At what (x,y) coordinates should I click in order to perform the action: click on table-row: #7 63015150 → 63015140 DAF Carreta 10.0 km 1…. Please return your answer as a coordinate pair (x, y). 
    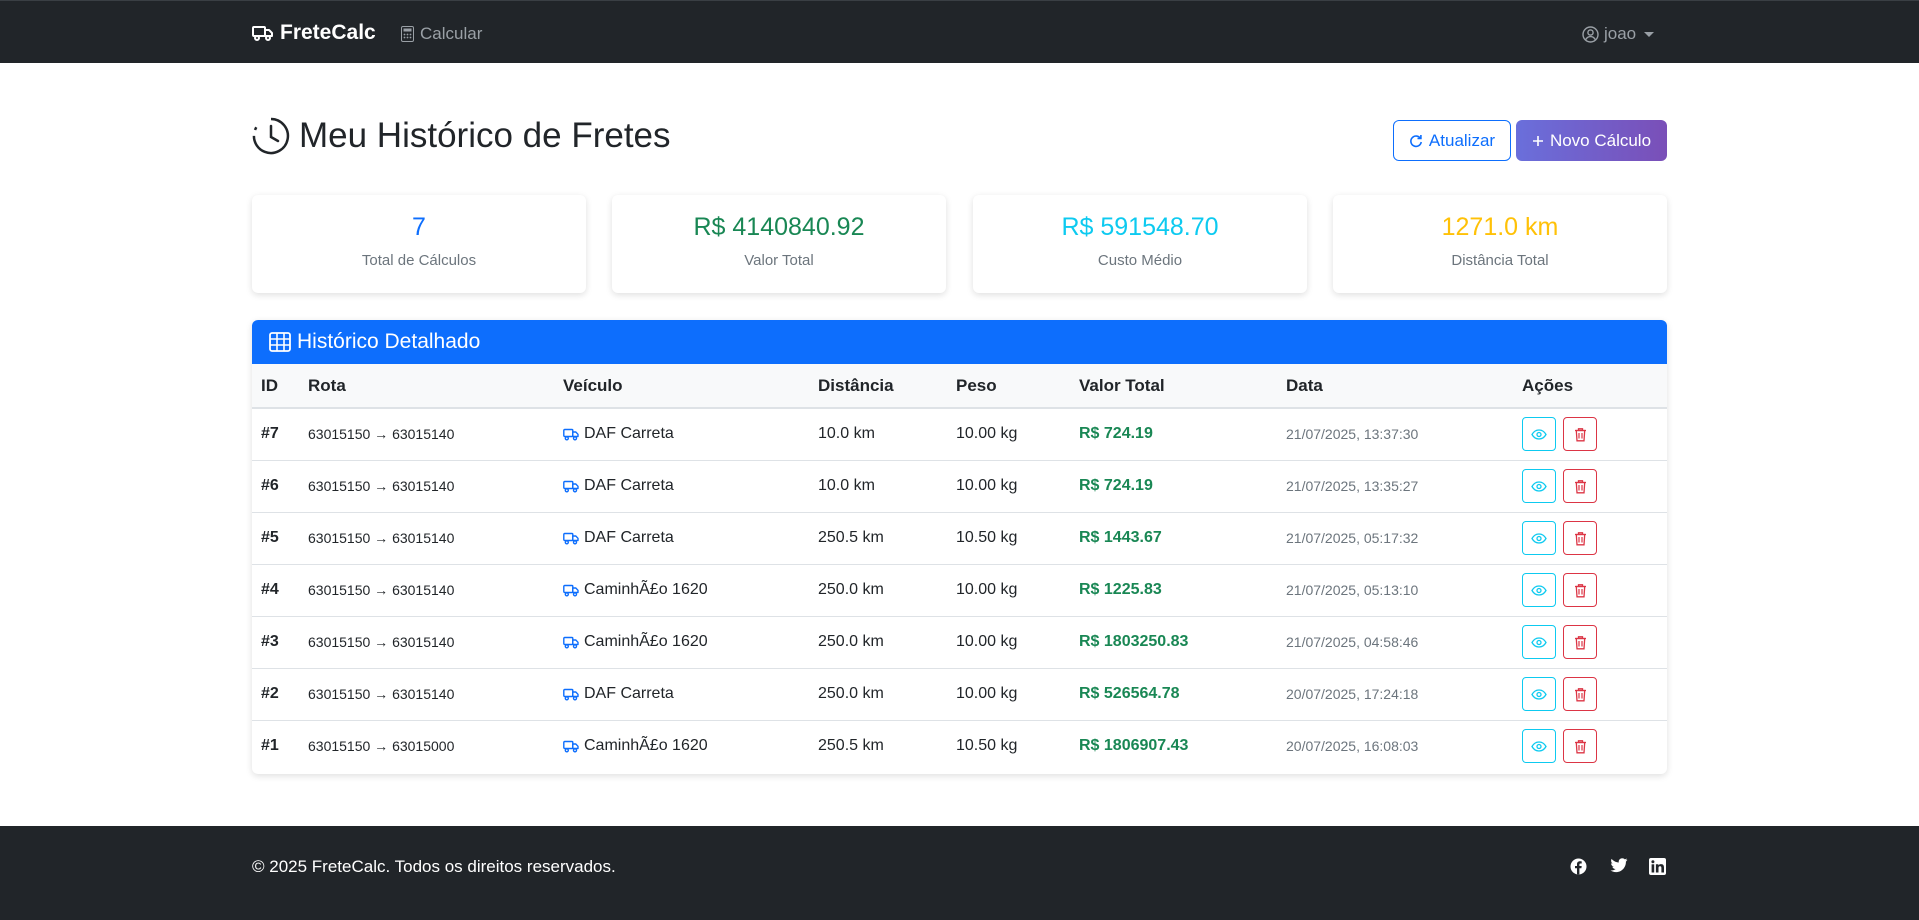
    Looking at the image, I should click on (959, 434).